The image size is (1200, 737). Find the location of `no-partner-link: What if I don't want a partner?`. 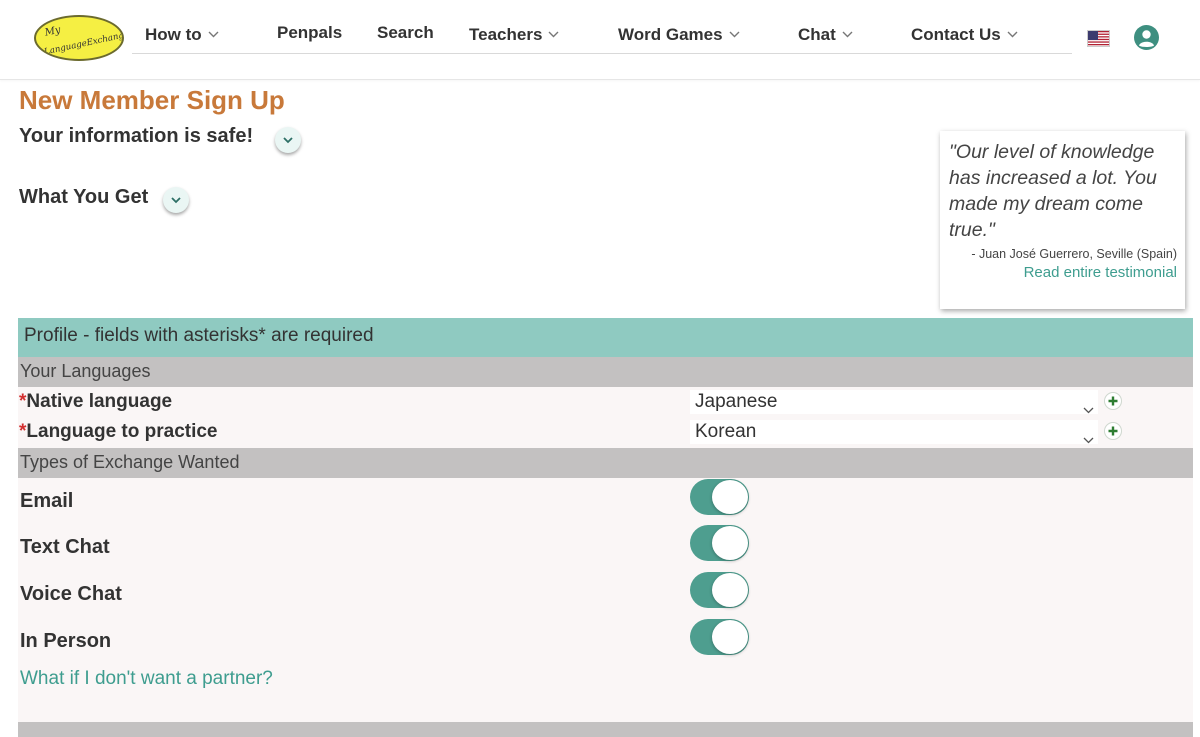

no-partner-link: What if I don't want a partner? is located at coordinates (146, 679).